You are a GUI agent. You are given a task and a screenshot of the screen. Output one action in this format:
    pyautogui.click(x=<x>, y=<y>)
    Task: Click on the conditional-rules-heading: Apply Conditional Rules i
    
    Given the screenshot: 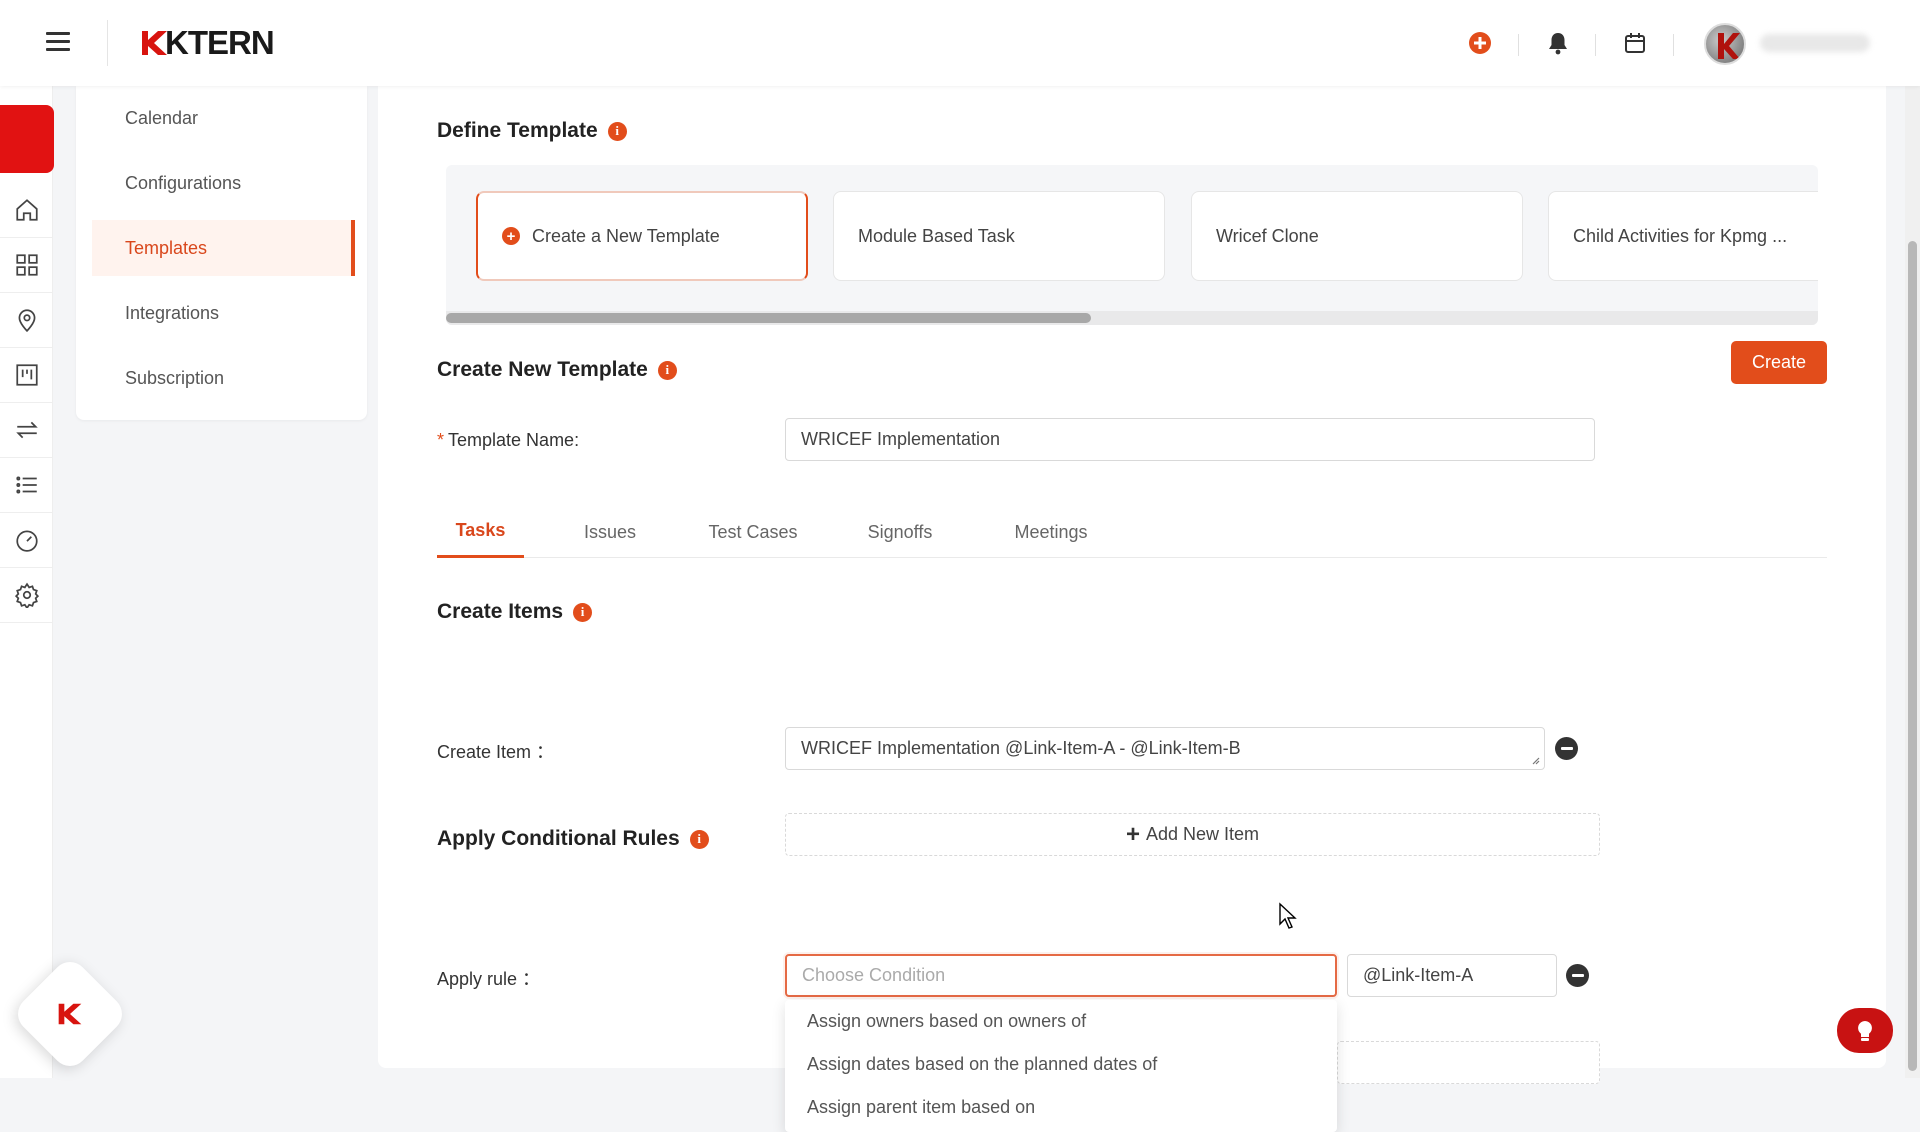 What is the action you would take?
    pyautogui.click(x=573, y=839)
    